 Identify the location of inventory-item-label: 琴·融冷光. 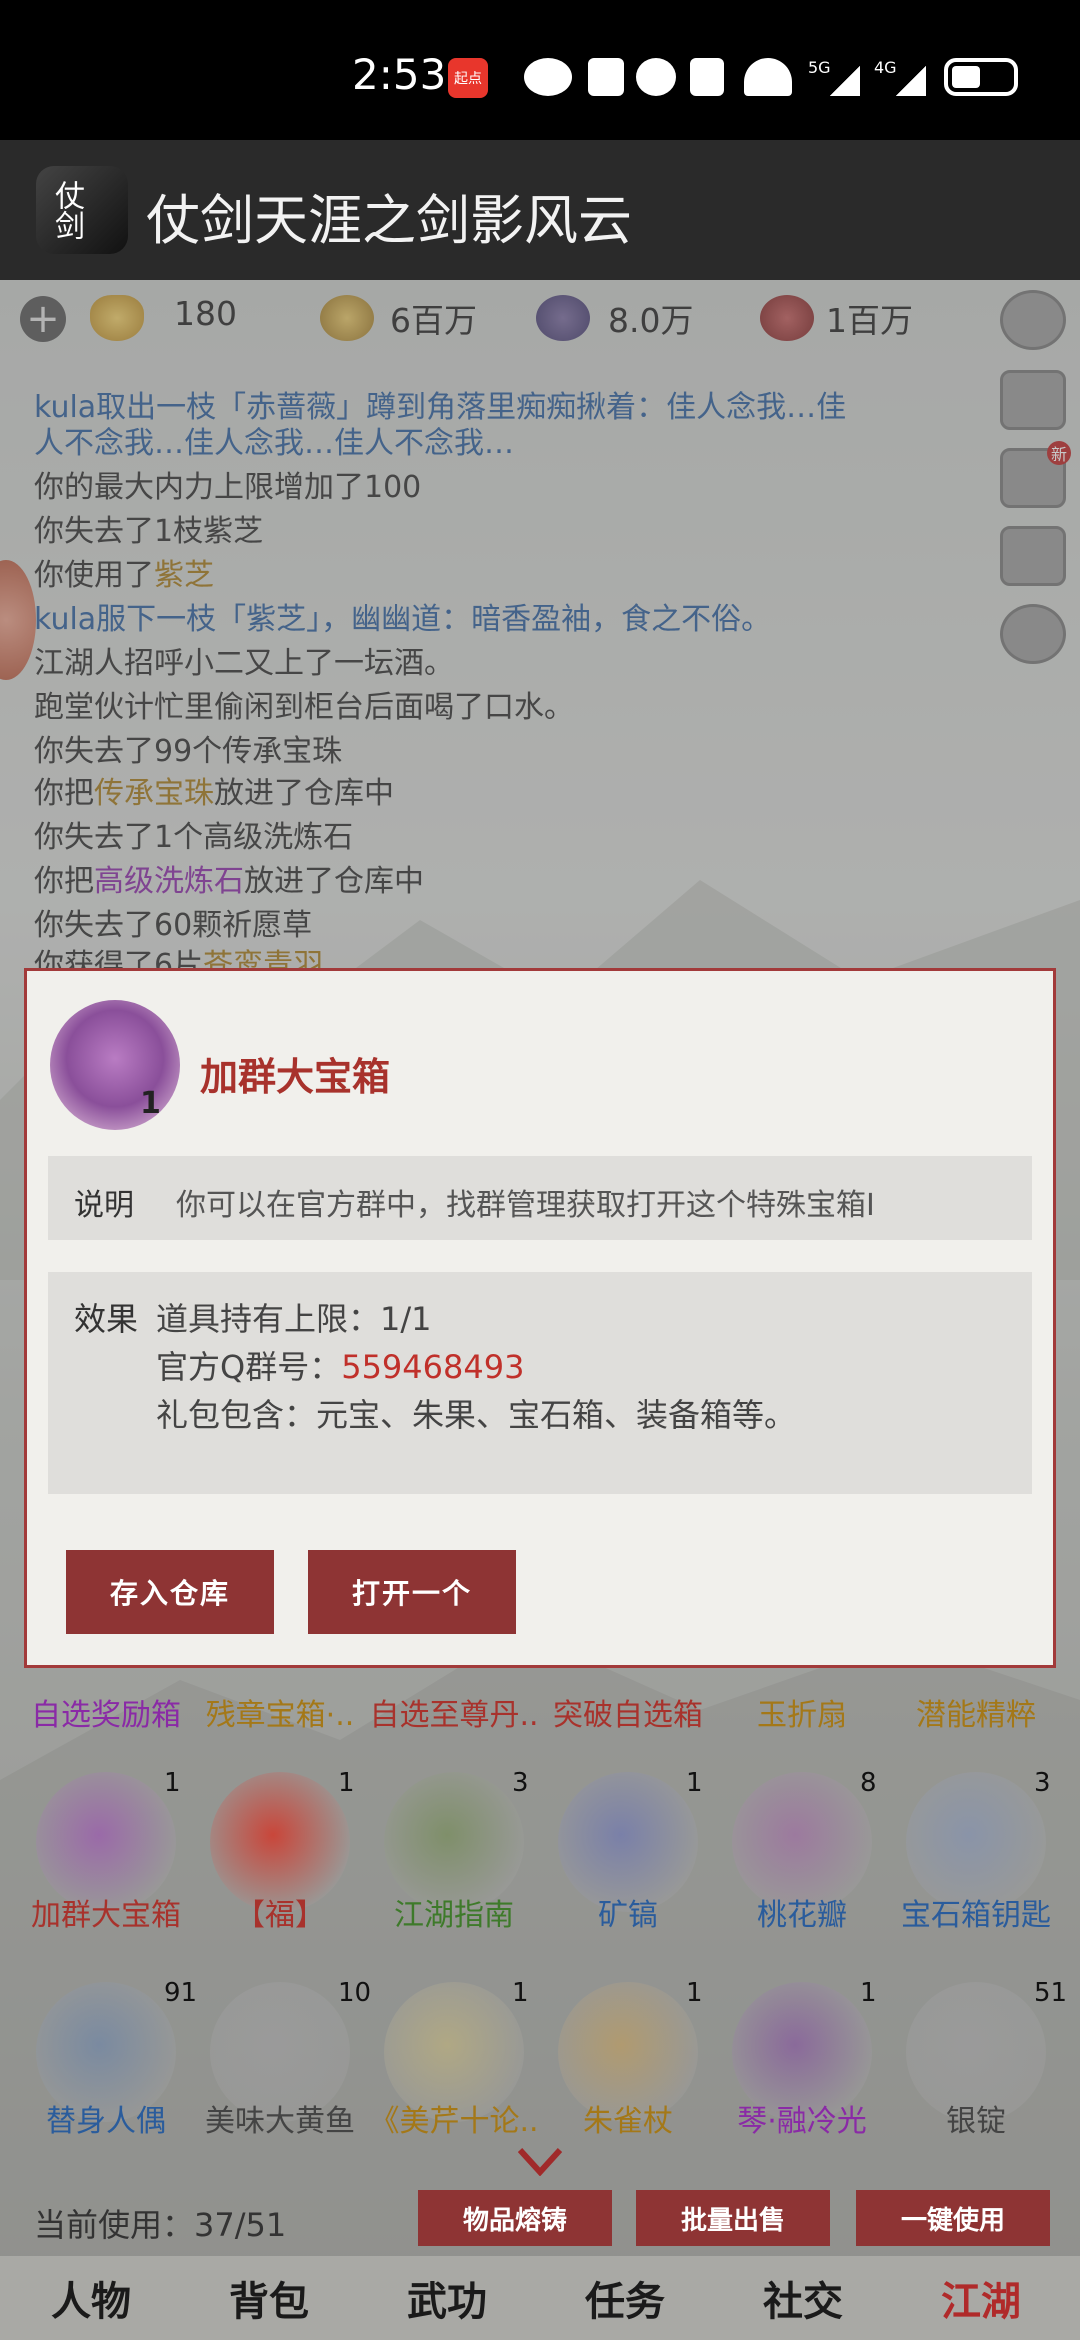
(802, 2118).